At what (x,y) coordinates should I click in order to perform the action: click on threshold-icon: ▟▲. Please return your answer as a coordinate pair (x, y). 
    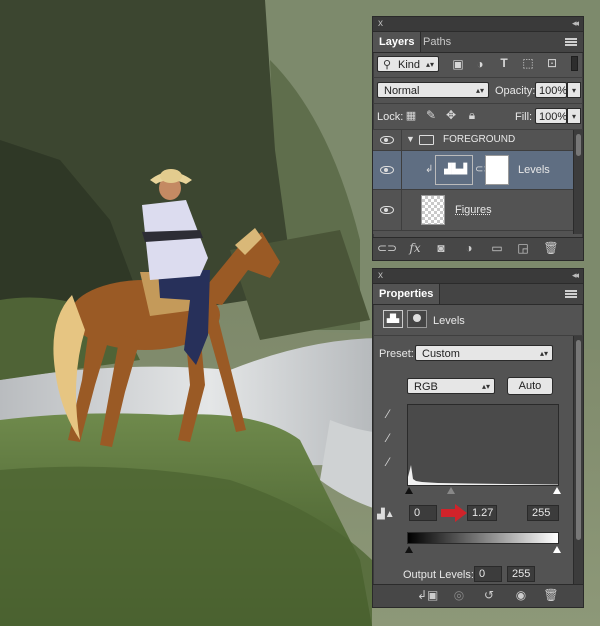
    Looking at the image, I should click on (386, 514).